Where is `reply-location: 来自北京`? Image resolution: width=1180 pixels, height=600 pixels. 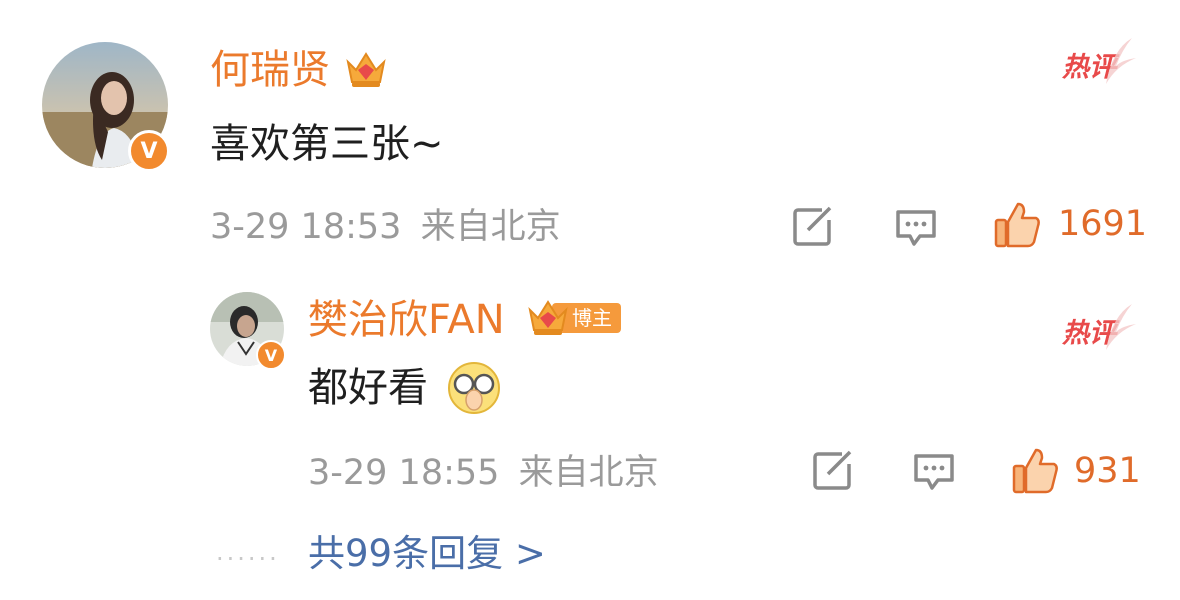
reply-location: 来自北京 is located at coordinates (588, 473).